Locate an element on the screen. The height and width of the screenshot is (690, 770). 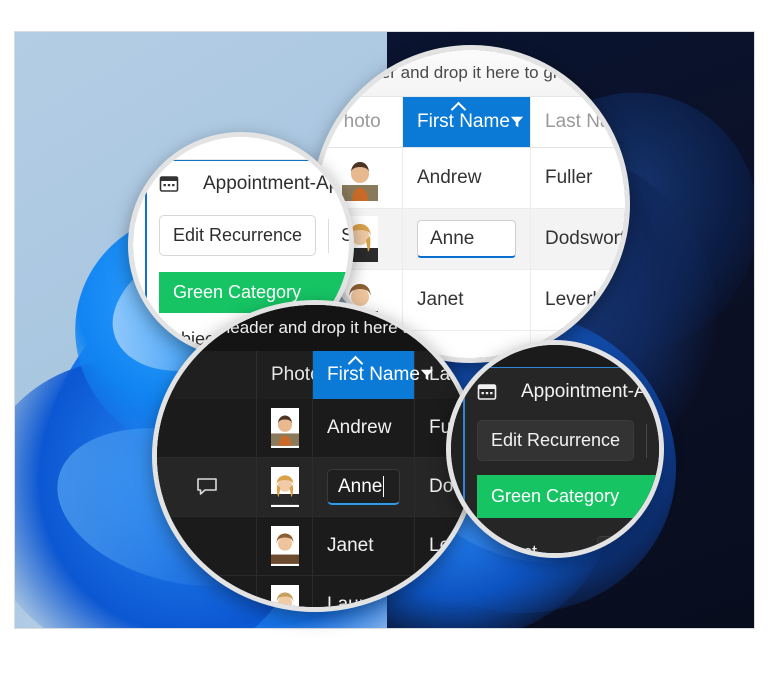
subject-row: Subject is located at coordinates (562, 535).